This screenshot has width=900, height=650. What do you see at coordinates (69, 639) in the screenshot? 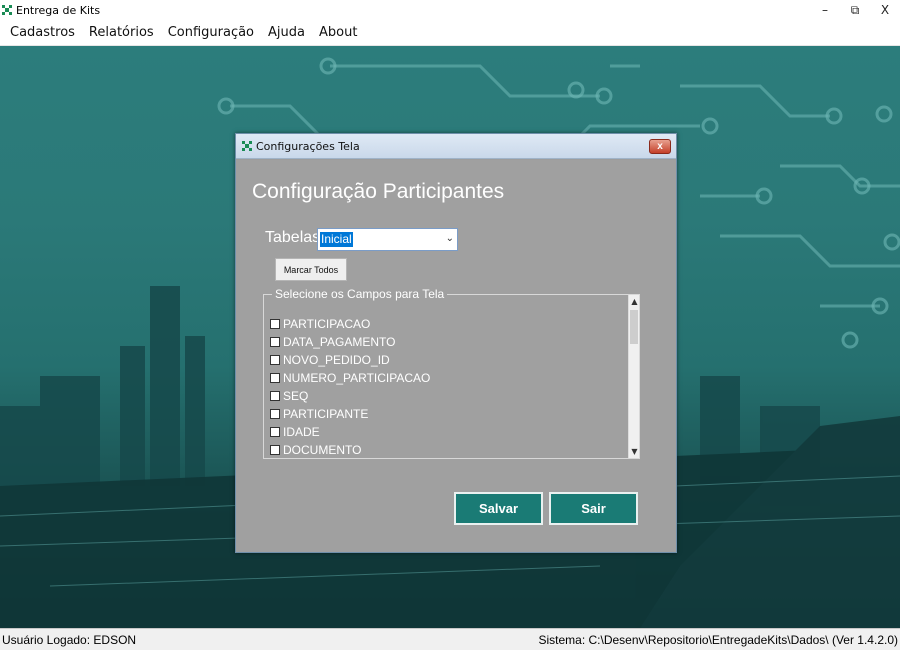
I see `status-user: Usuário Logado: EDSON` at bounding box center [69, 639].